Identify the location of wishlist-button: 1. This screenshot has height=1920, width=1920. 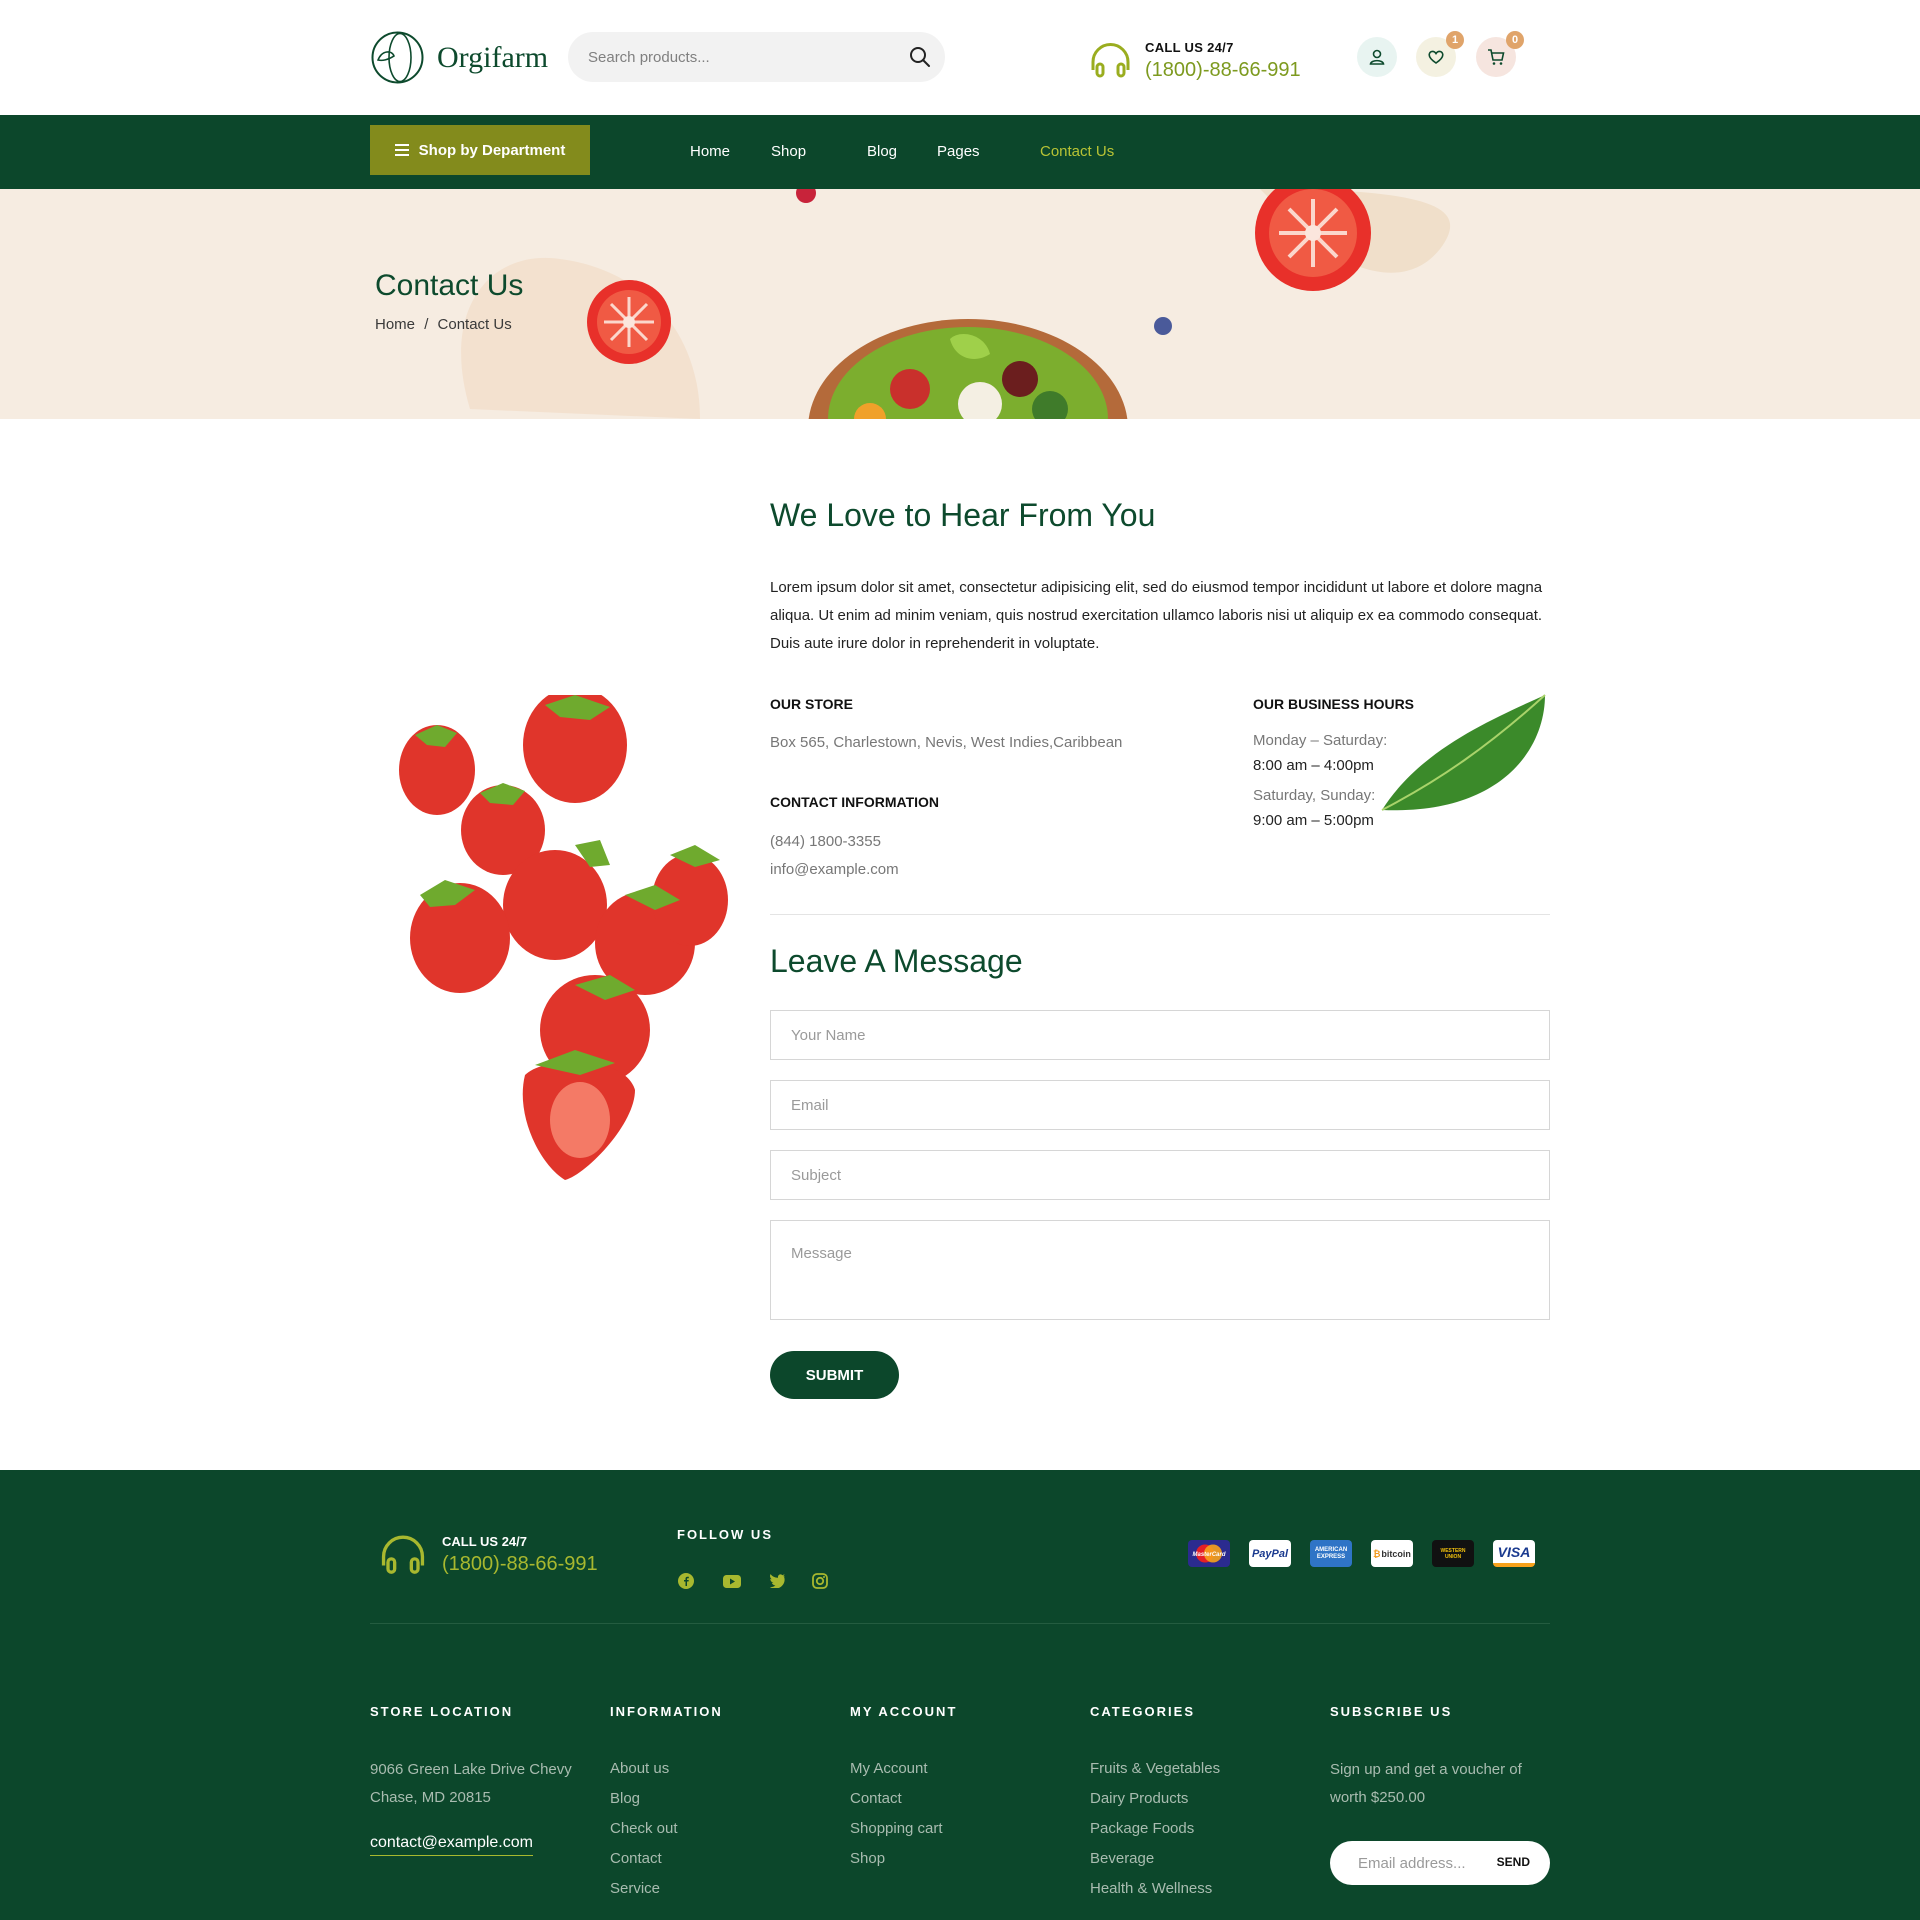
(1440, 54).